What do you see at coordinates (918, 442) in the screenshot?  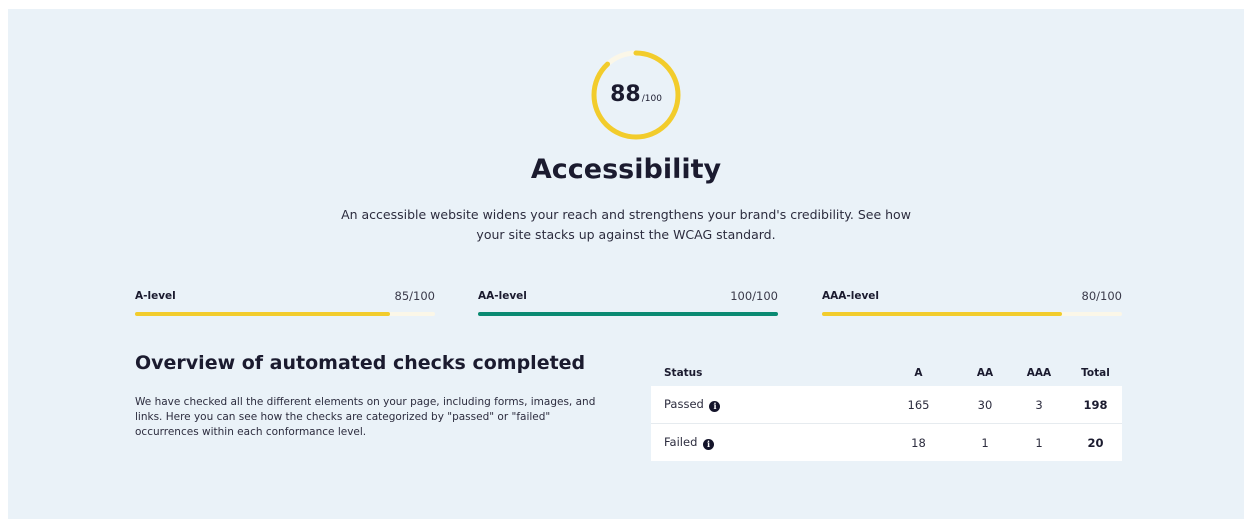 I see `failed-a-cell: 18` at bounding box center [918, 442].